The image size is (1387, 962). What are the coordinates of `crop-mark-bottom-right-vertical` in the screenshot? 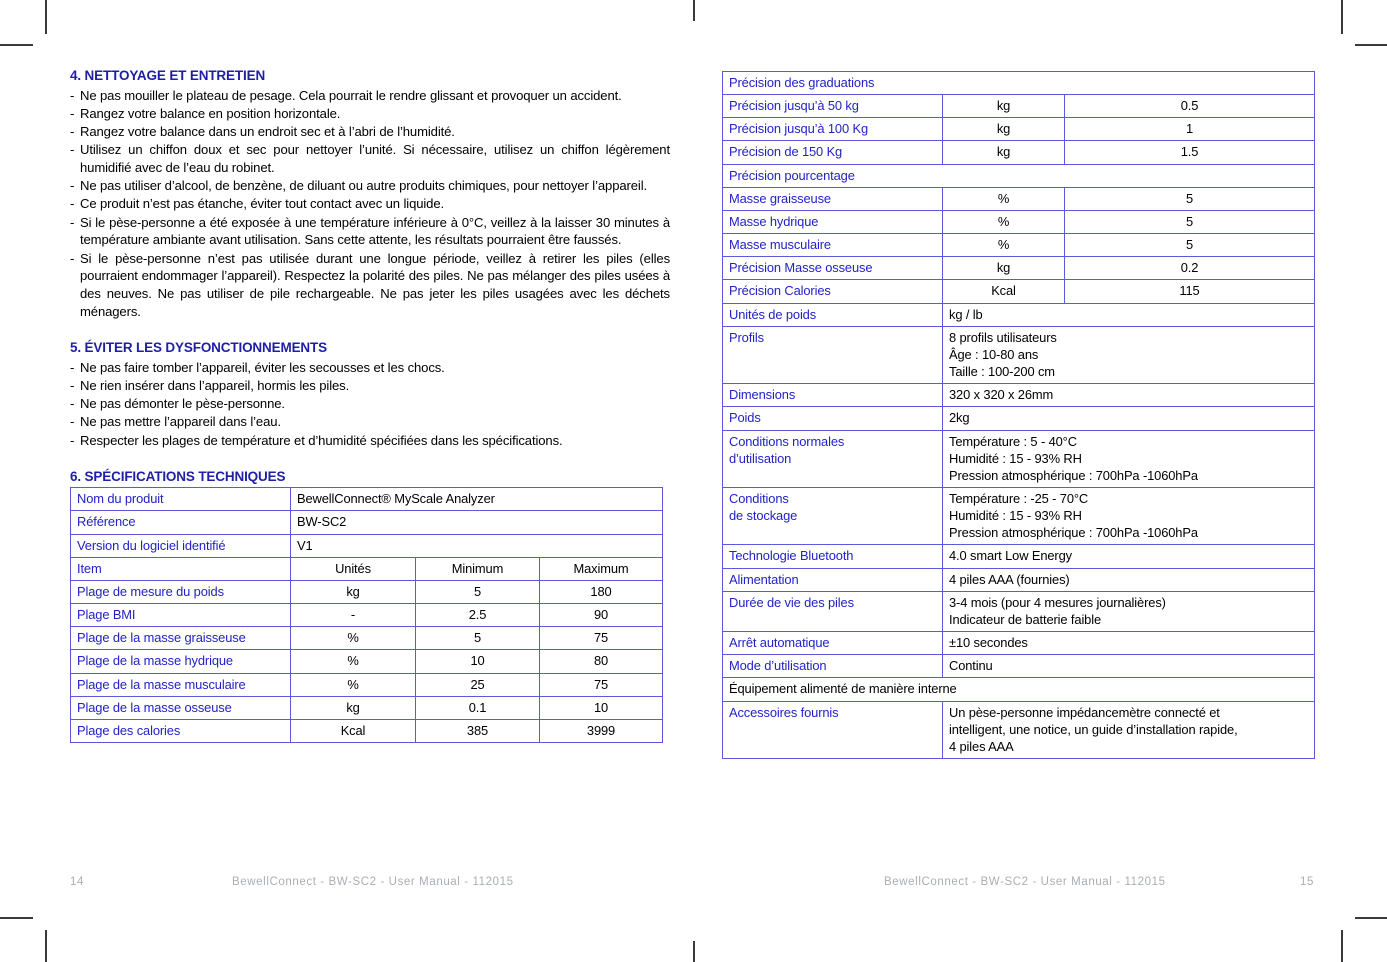 It's located at (1342, 946).